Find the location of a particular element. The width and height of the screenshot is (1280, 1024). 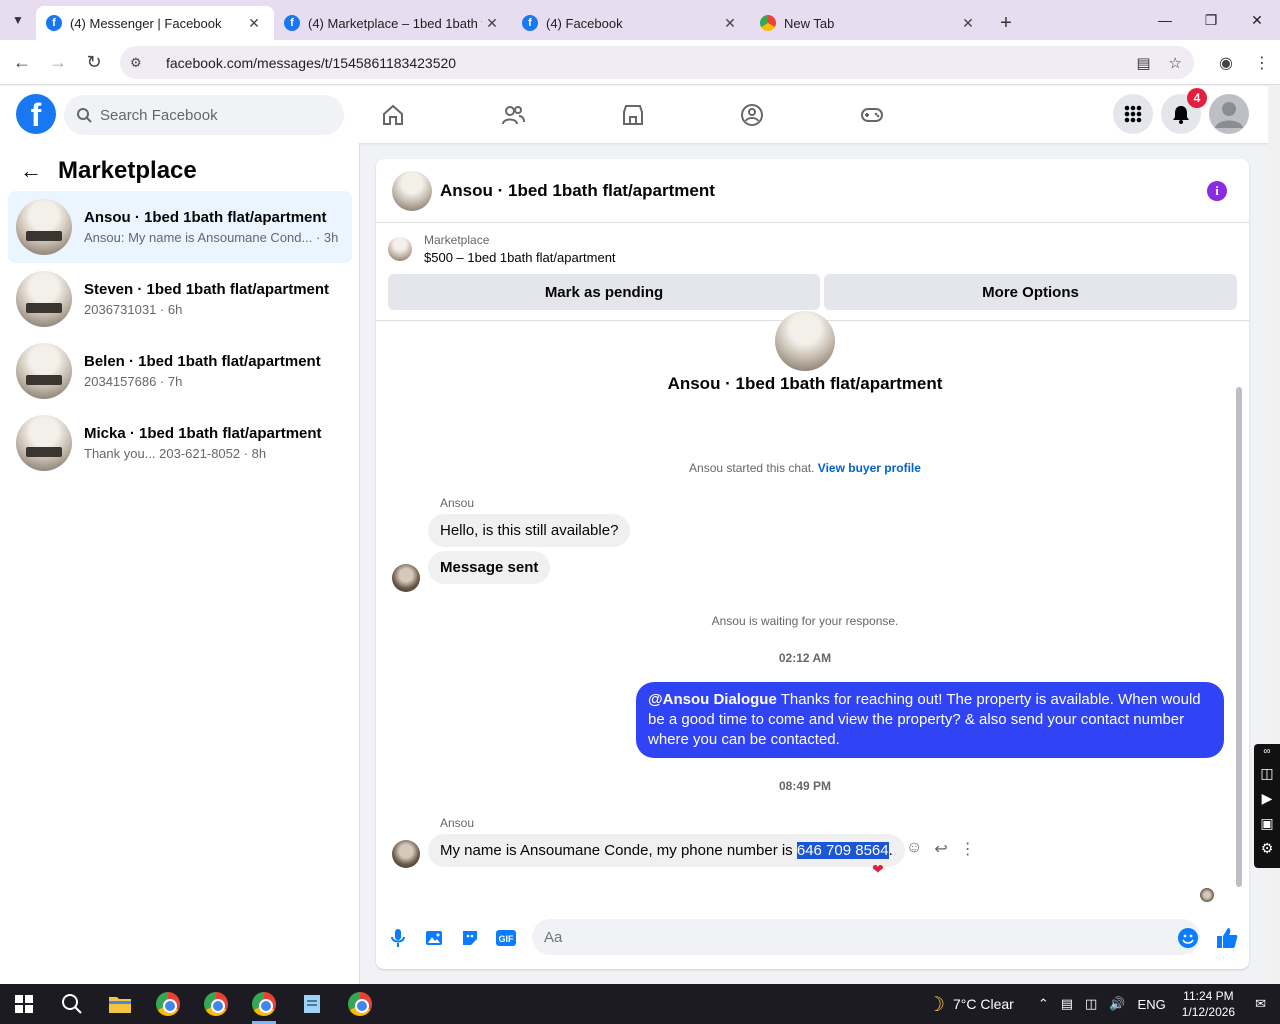

listing-label: Marketplace is located at coordinates (457, 240).